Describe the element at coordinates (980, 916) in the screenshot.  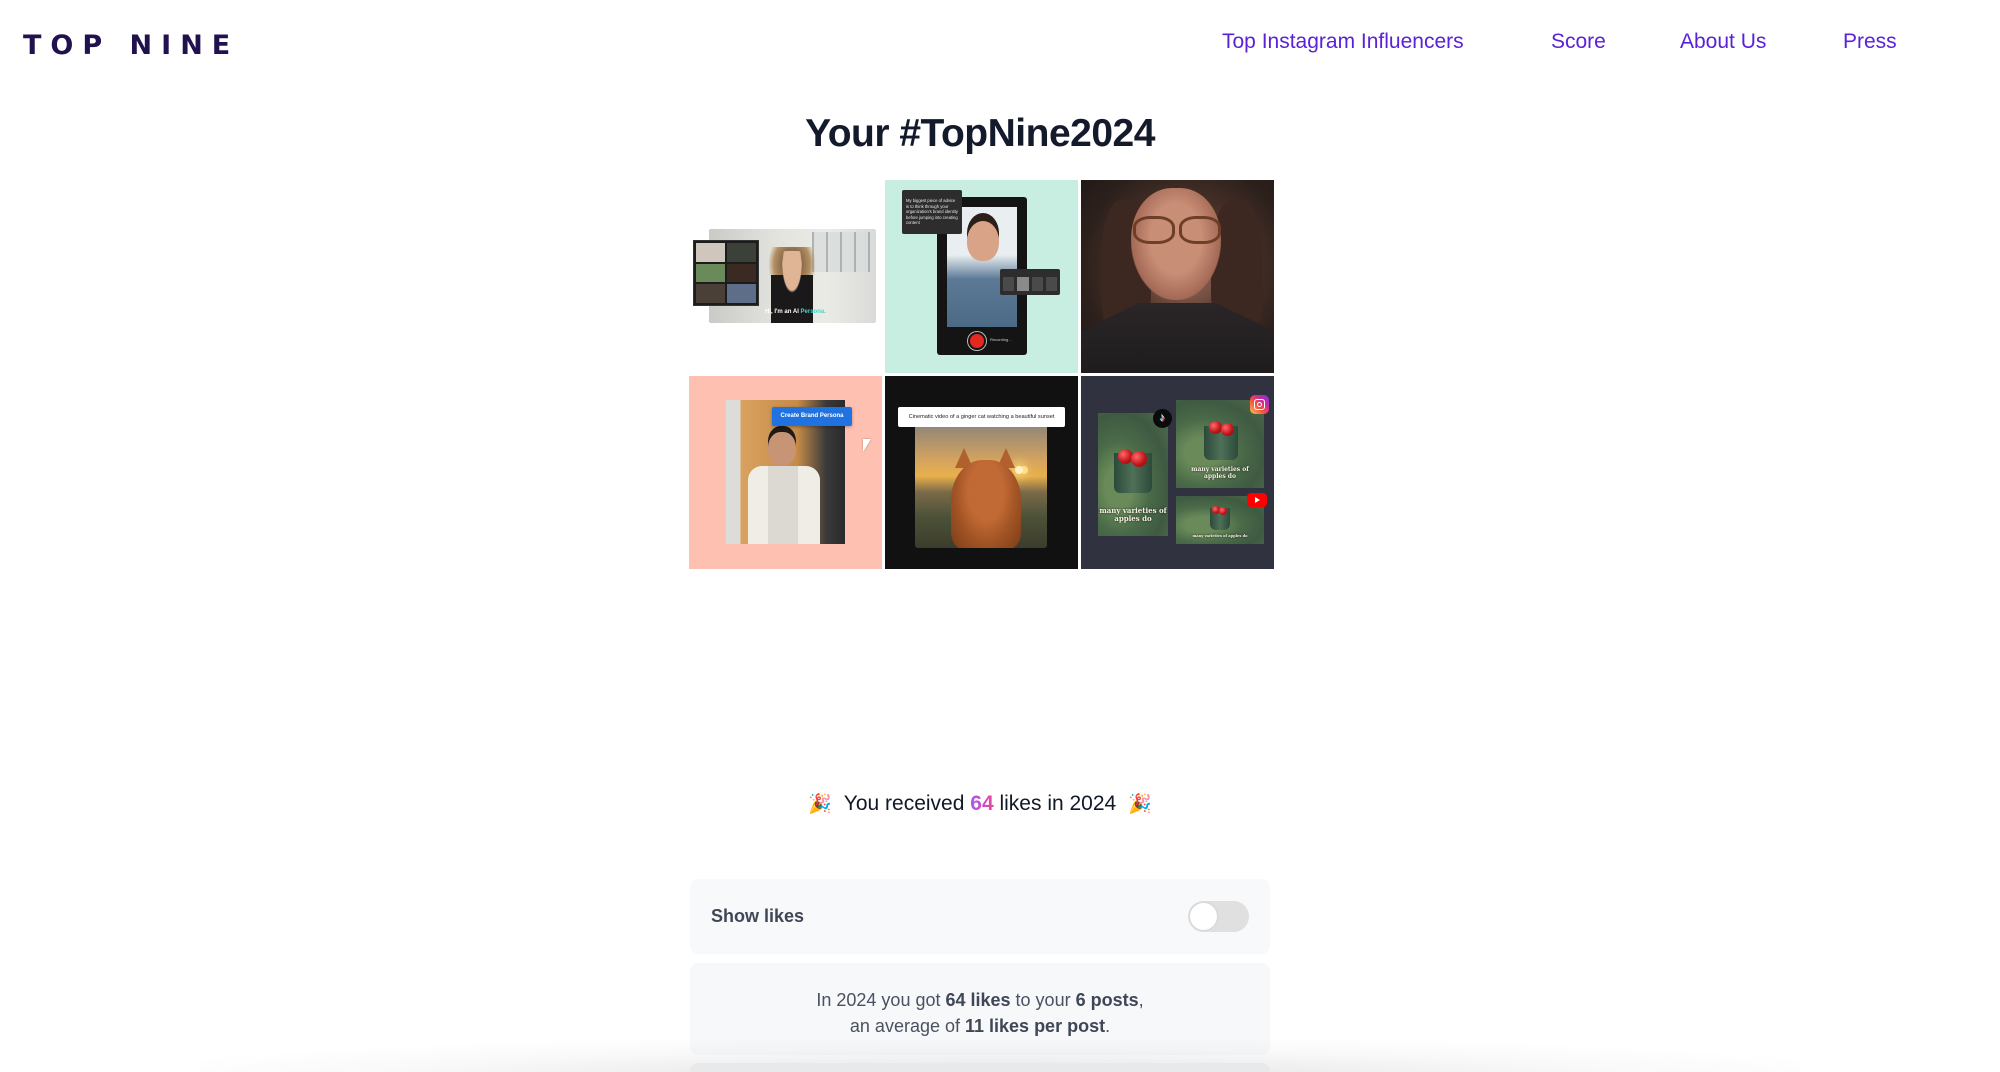
I see `show-likes-row: Show likes` at that location.